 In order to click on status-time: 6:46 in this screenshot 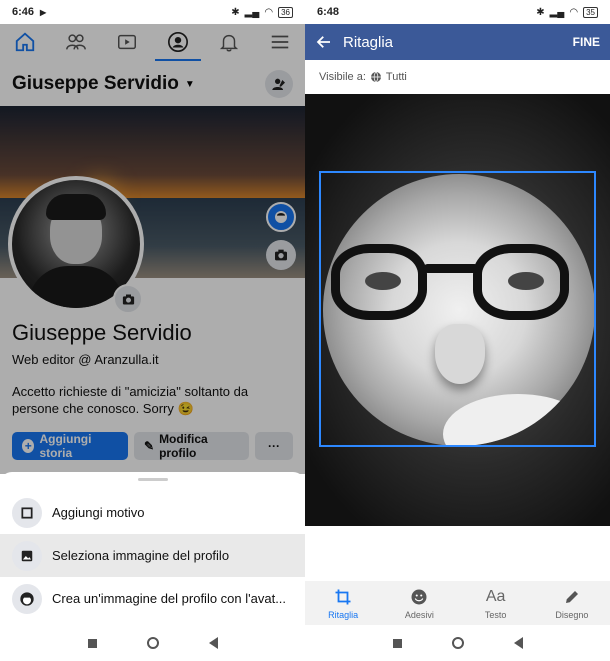, I will do `click(23, 12)`.